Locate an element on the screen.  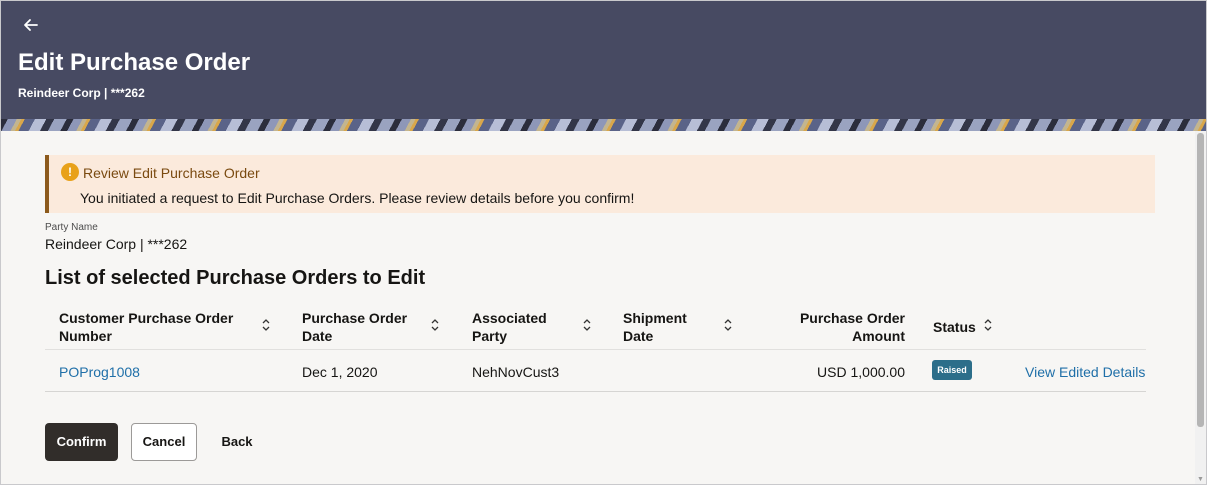
vertical-scrollbar: ▼ is located at coordinates (1200, 307).